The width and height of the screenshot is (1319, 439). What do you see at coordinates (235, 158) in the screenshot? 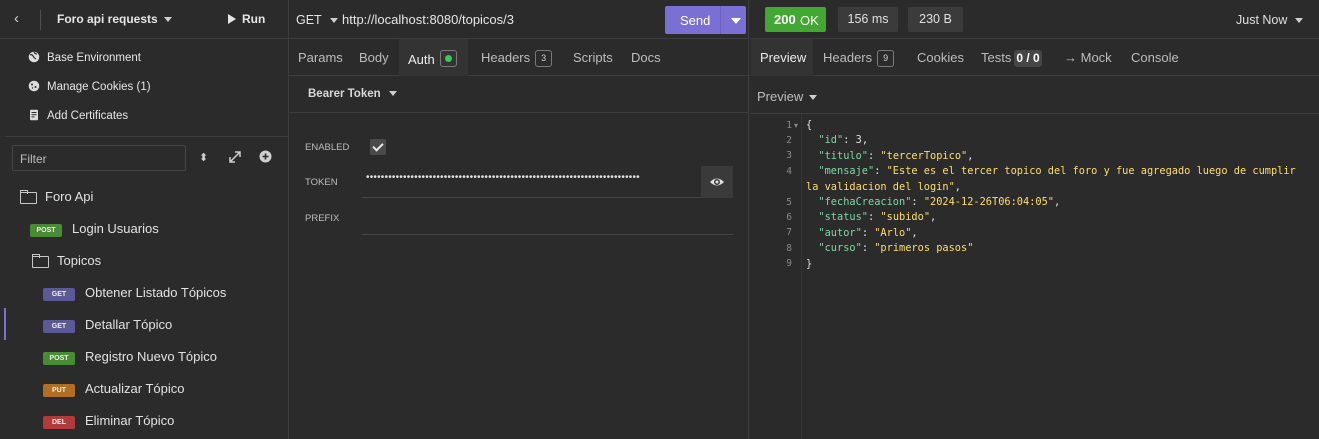
I see `expand-icon` at bounding box center [235, 158].